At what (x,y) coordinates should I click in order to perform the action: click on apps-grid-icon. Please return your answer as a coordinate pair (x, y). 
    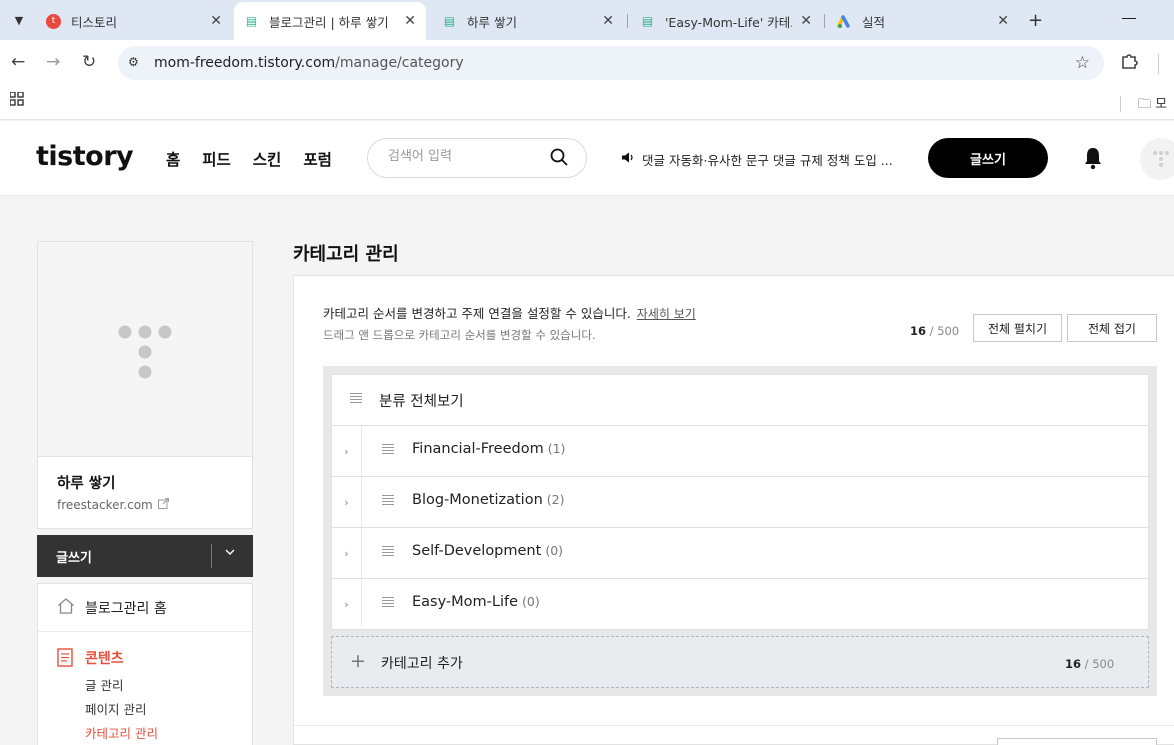
    Looking at the image, I should click on (16, 100).